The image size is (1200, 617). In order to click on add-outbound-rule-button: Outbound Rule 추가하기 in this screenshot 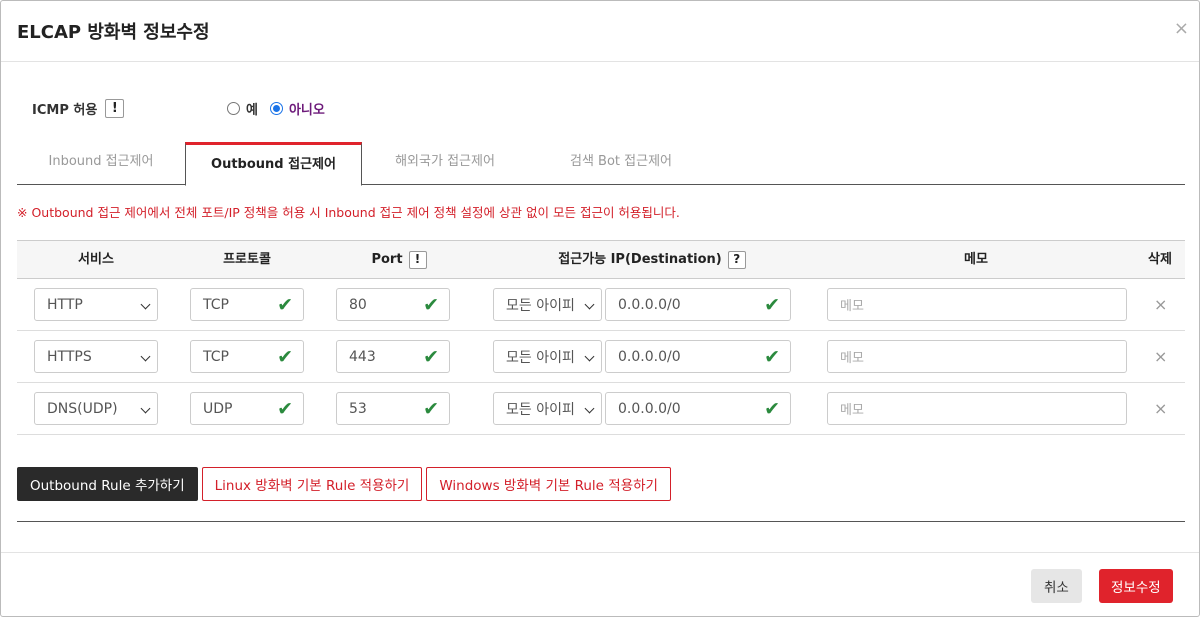, I will do `click(107, 484)`.